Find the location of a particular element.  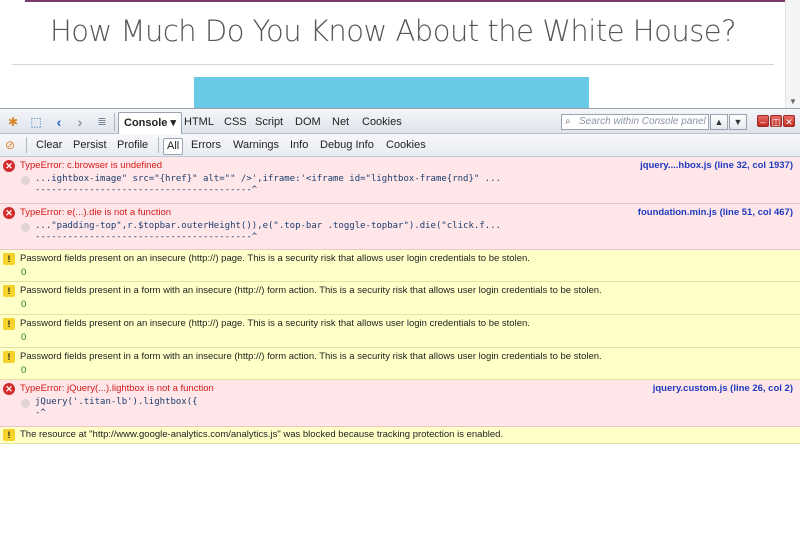

scroll-down-icon: ▼ is located at coordinates (793, 101).